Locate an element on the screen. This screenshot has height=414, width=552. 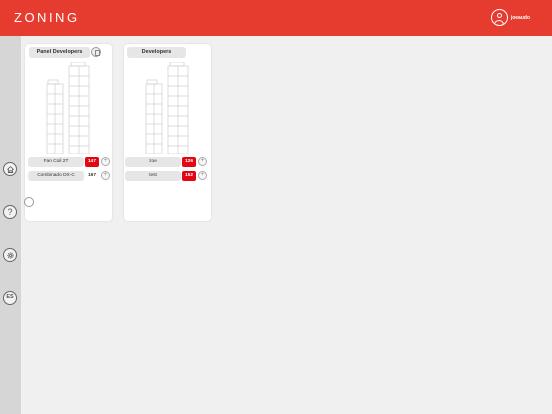
gear-icon is located at coordinates (10, 255).